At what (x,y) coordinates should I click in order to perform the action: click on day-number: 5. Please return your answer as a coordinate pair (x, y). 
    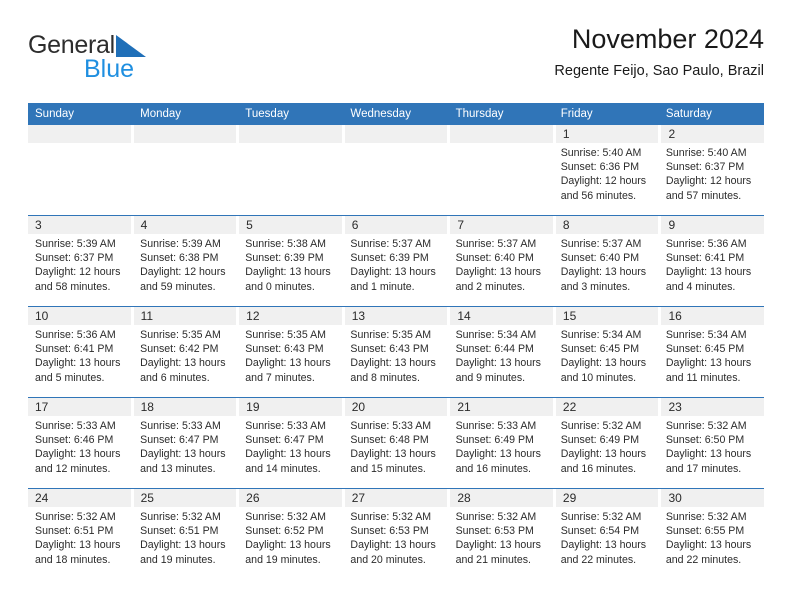
    Looking at the image, I should click on (292, 225).